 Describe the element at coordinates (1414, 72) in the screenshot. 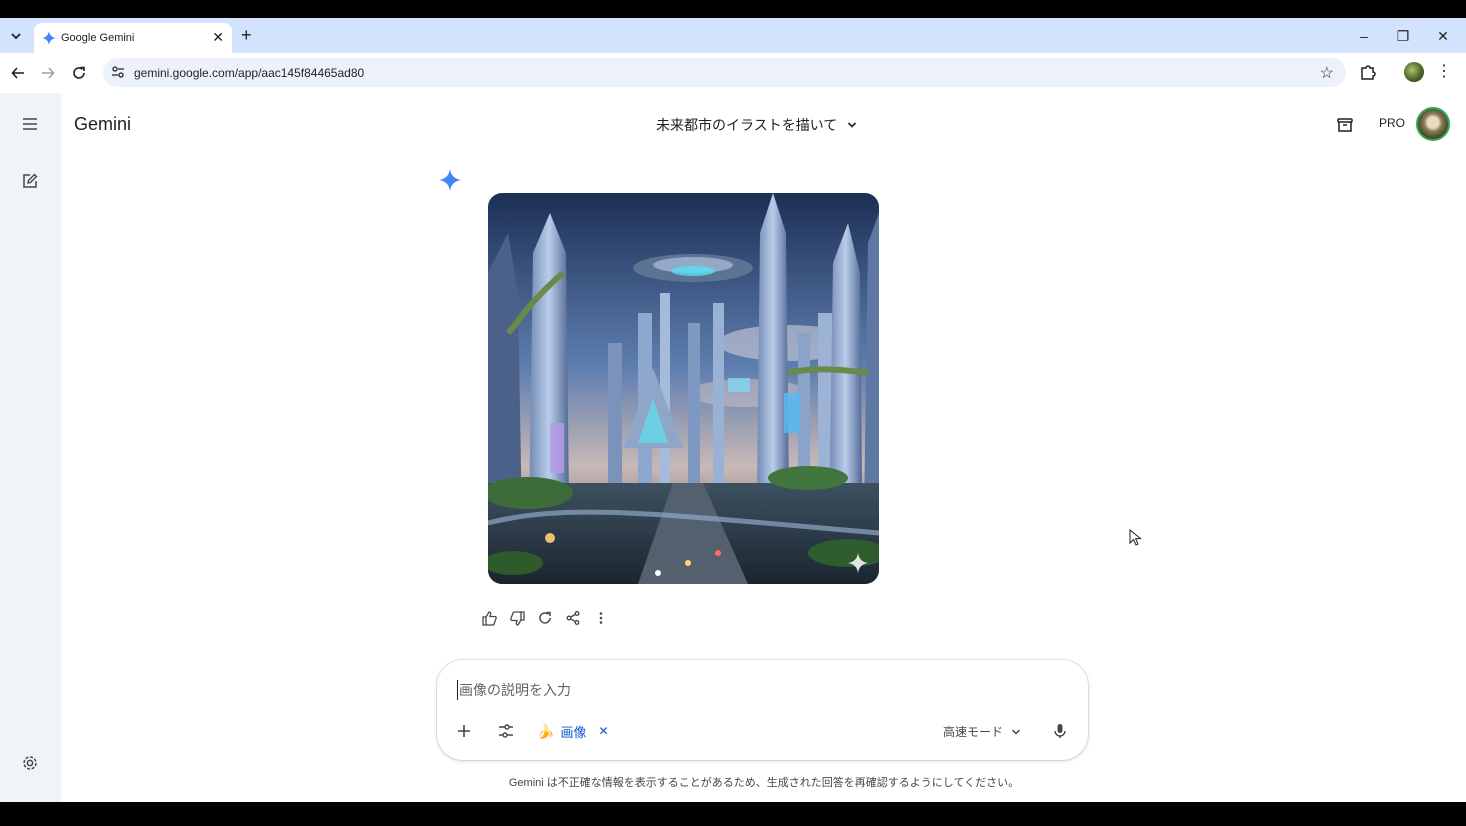

I see `browser-profile-avatar` at that location.